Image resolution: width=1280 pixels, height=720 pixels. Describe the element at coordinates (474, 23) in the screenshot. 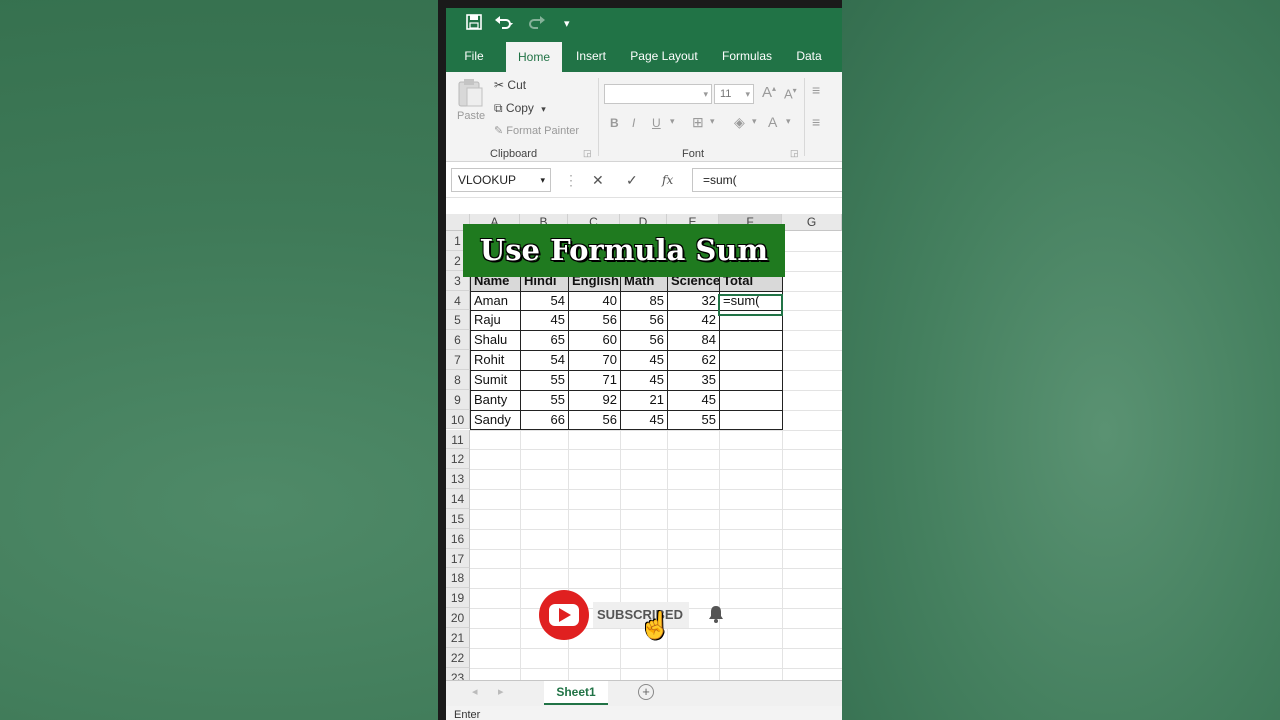

I see `save-icon` at that location.